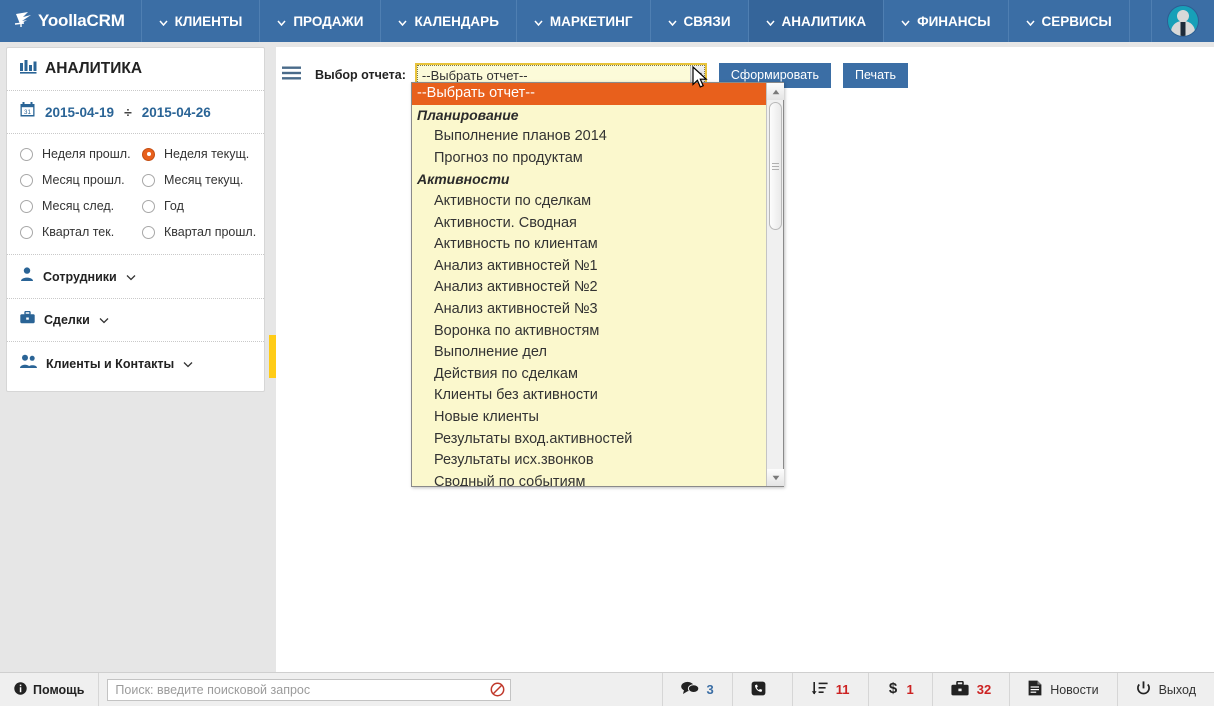 Image resolution: width=1214 pixels, height=706 pixels. I want to click on sidebar-item-label: Клиенты и Контакты, so click(110, 363).